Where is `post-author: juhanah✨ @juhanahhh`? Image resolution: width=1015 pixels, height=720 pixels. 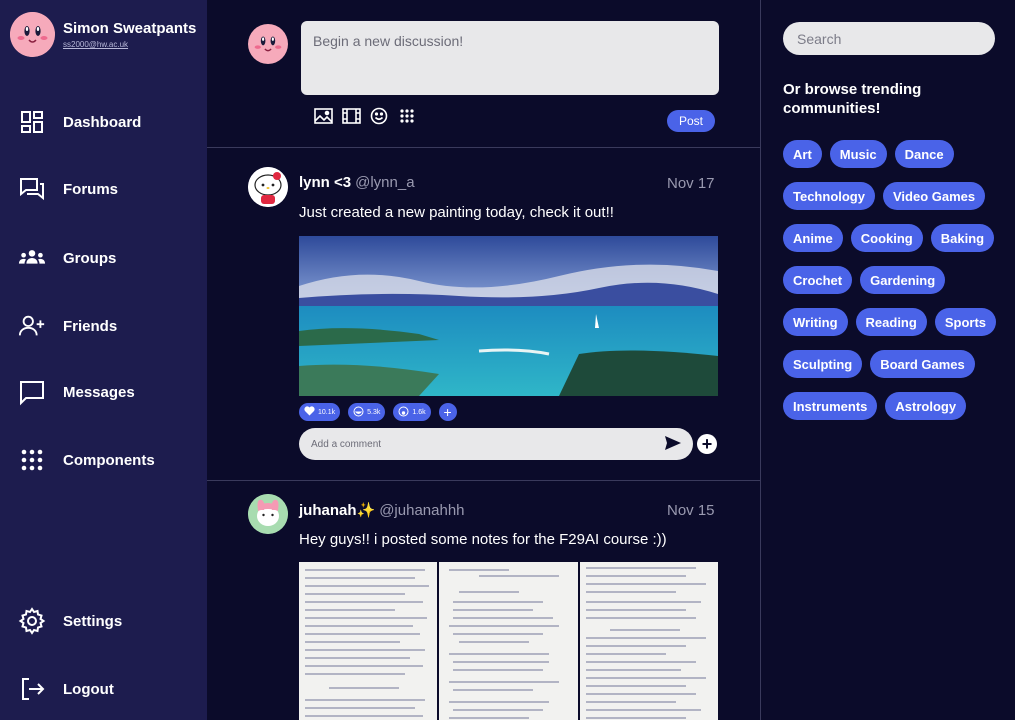
post-author: juhanah✨ @juhanahhh is located at coordinates (382, 510).